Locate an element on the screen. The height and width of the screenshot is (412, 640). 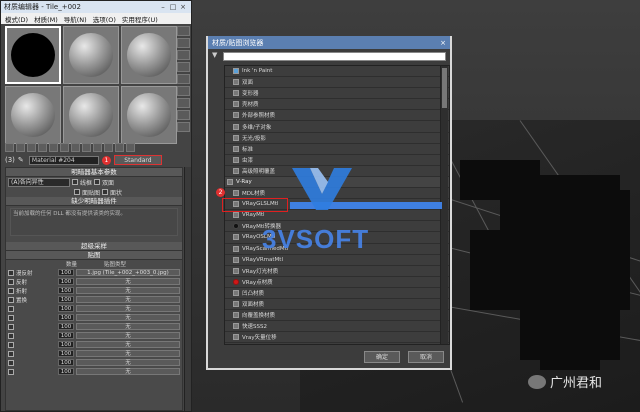
maximize-icon: □ is located at coordinates (173, 7).